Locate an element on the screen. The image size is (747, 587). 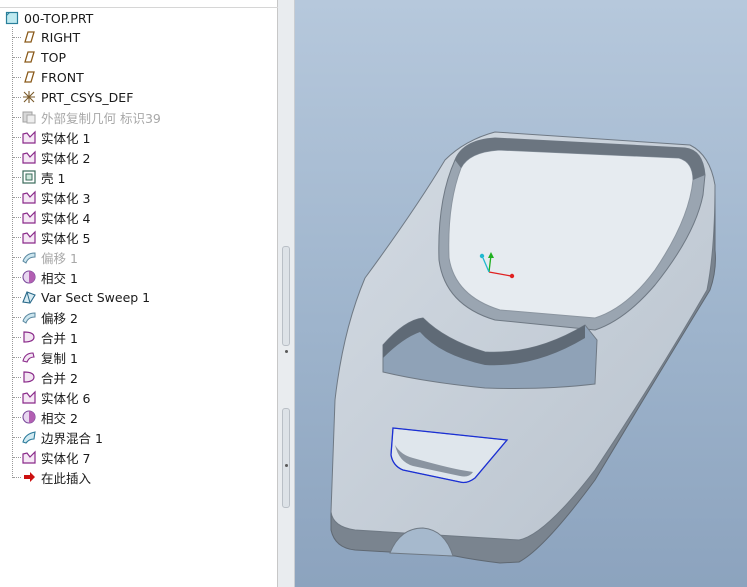
tree-item: 偏移 1 is located at coordinates (45, 257).